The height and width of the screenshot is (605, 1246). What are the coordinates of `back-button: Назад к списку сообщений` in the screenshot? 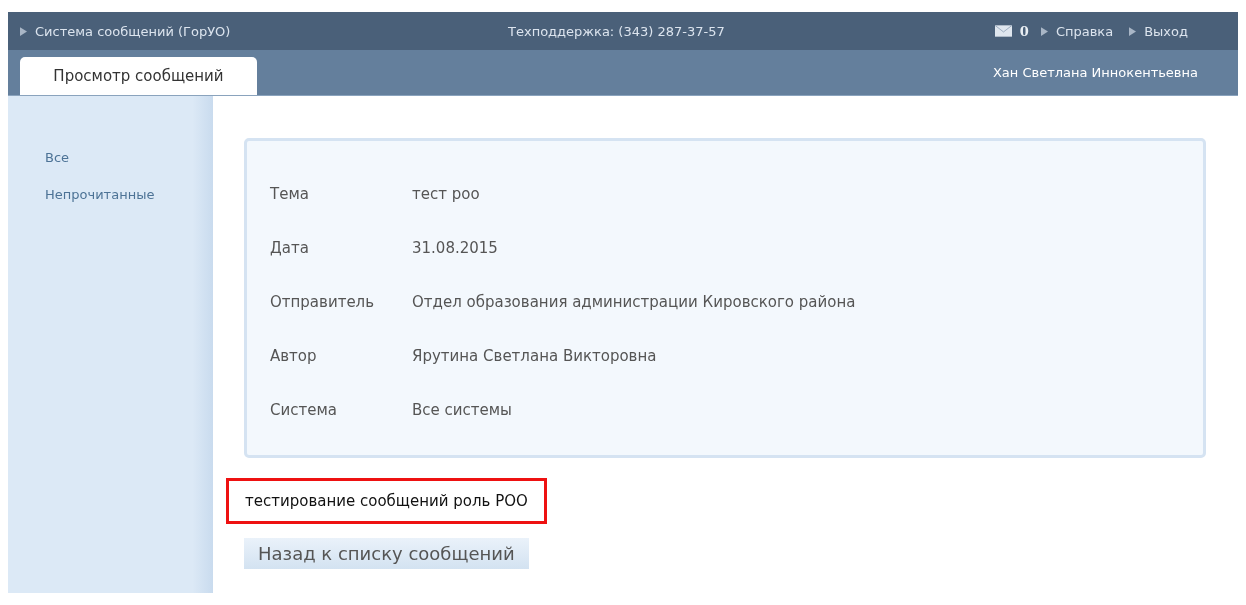 It's located at (386, 553).